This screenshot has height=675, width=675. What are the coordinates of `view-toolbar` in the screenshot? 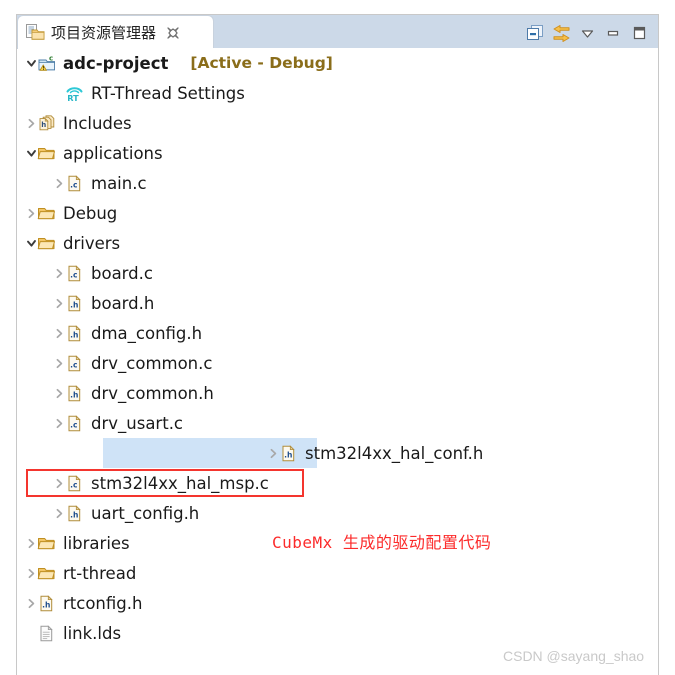 It's located at (587, 33).